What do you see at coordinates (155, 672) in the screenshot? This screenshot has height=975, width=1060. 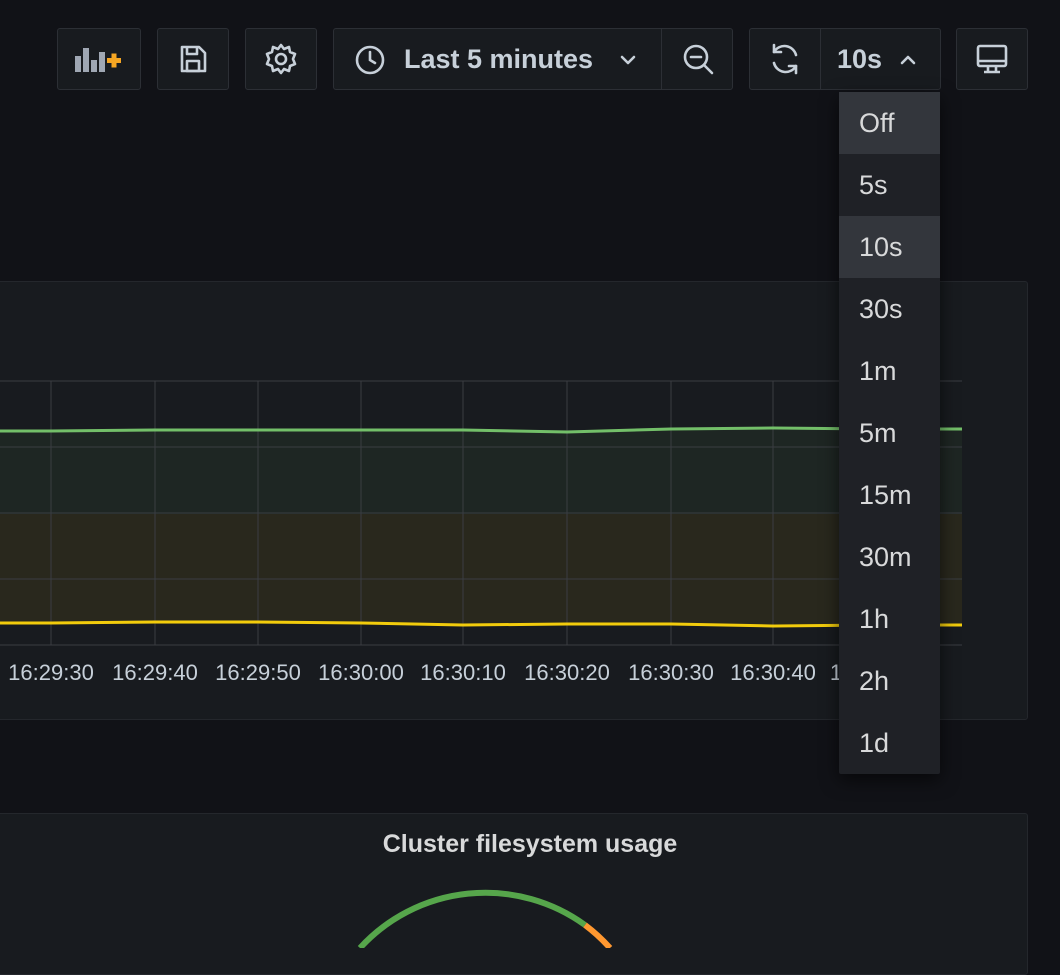 I see `x-tick-label: 16:29:40` at bounding box center [155, 672].